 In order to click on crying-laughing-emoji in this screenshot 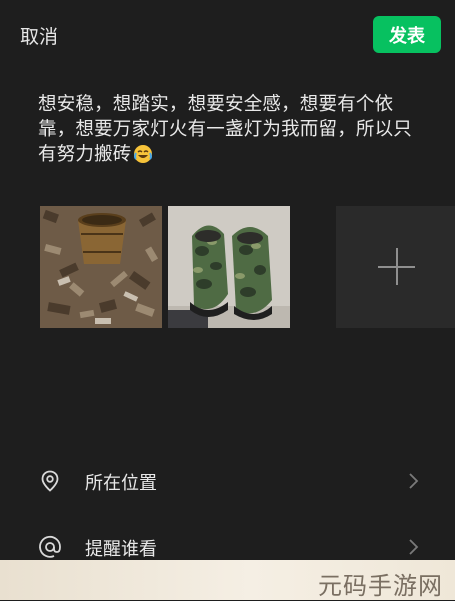, I will do `click(142, 154)`.